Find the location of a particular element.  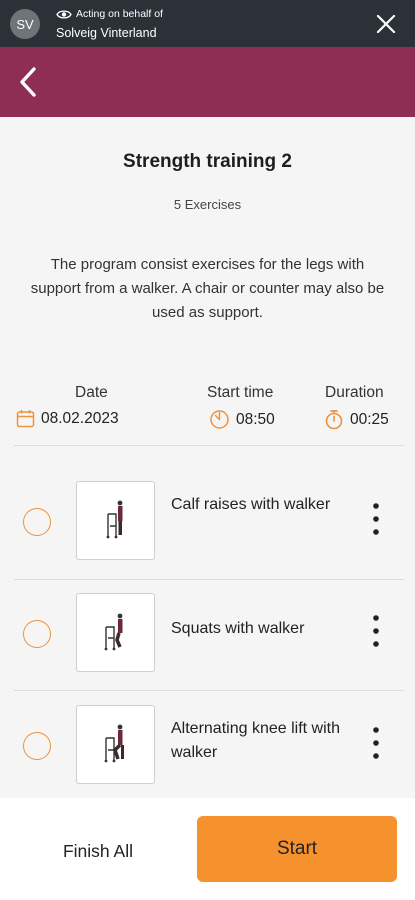

exercise-row: Squats with walker is located at coordinates (207, 631).